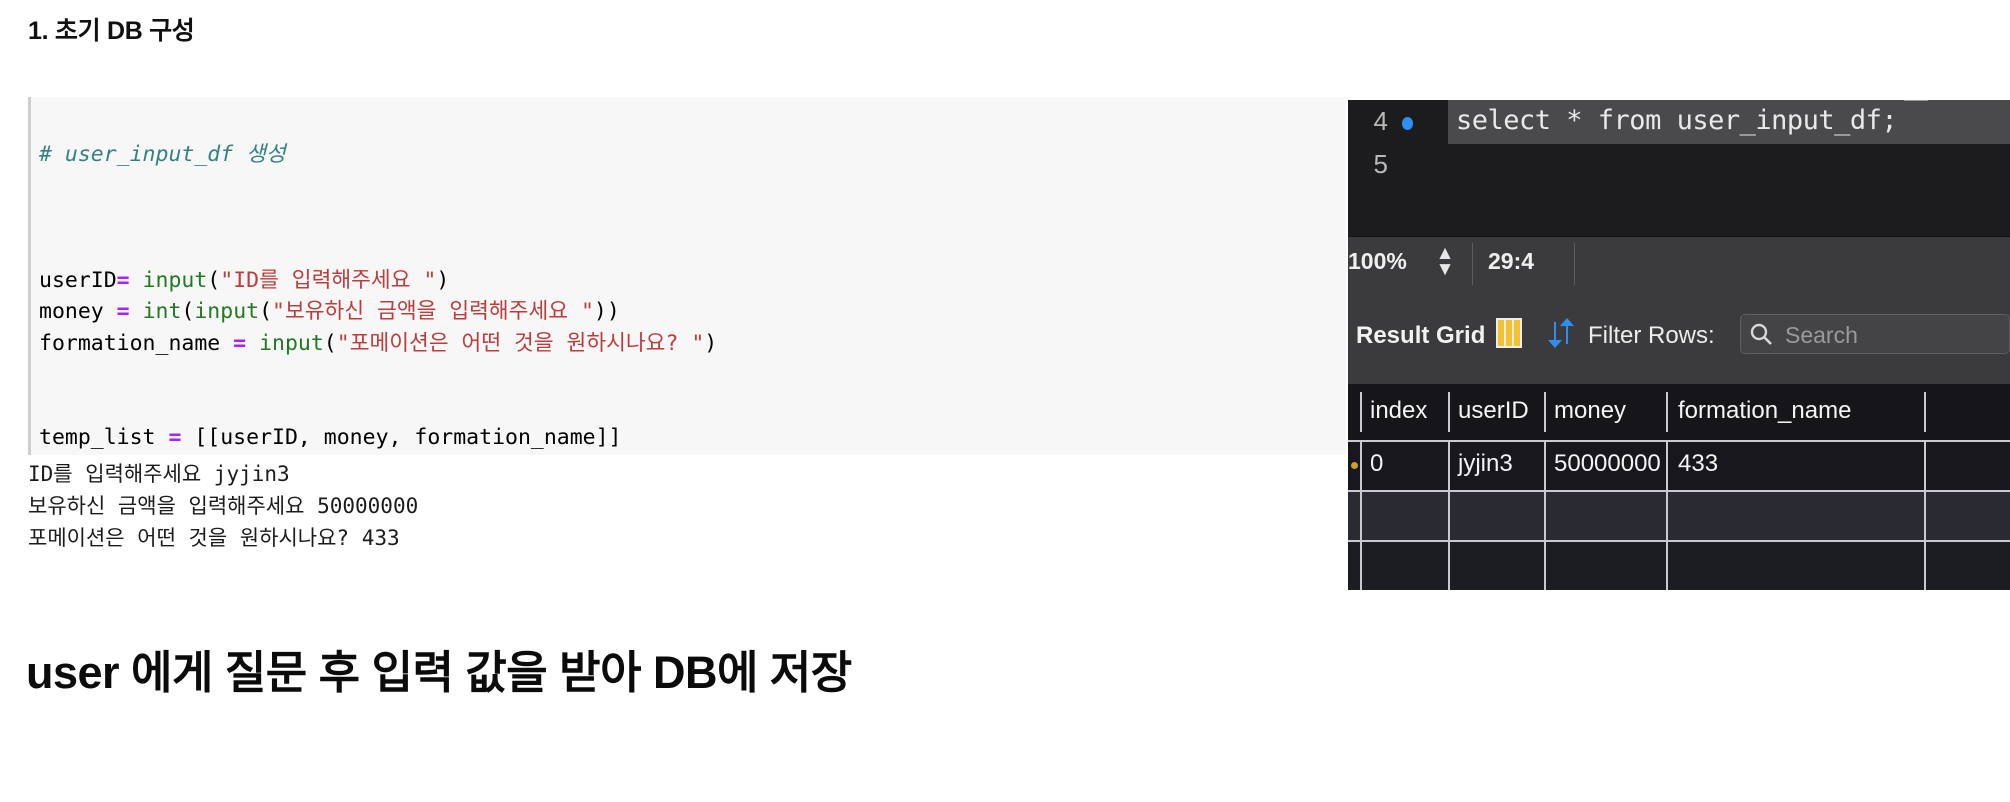 The height and width of the screenshot is (802, 2010). Describe the element at coordinates (1493, 411) in the screenshot. I see `column-header-userid: userID` at that location.